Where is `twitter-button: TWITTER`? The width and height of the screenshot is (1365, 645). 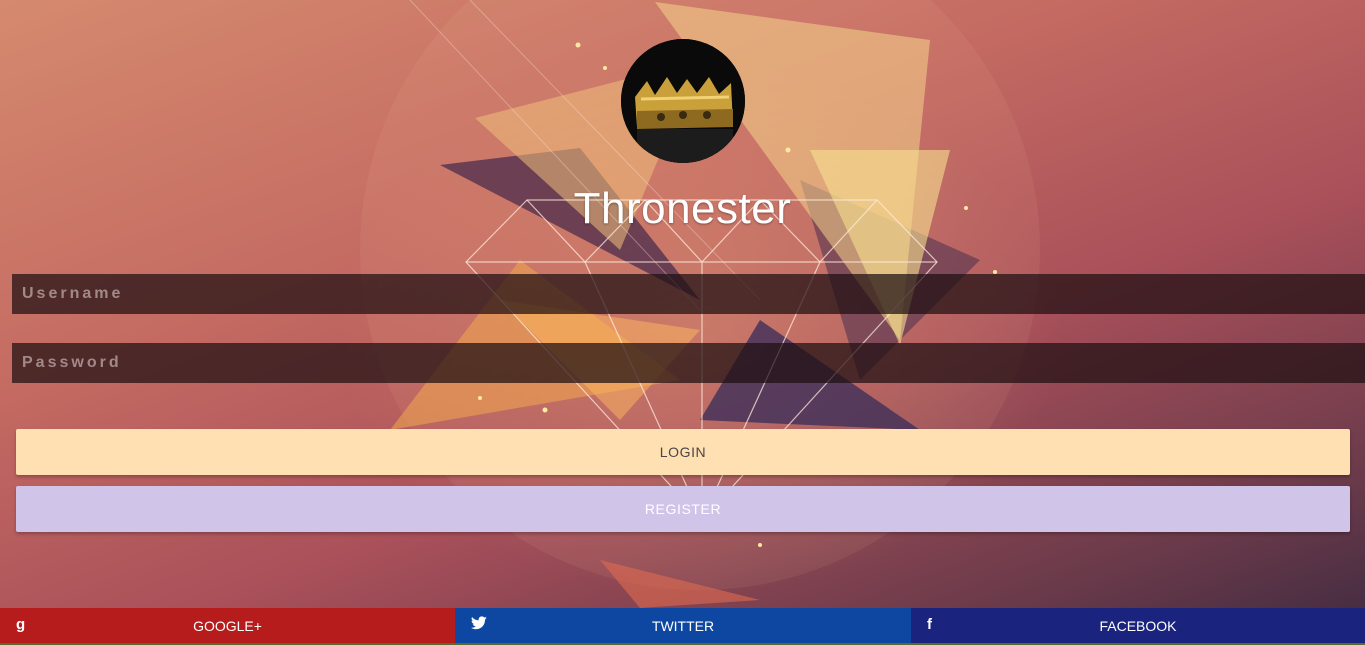
twitter-button: TWITTER is located at coordinates (683, 625).